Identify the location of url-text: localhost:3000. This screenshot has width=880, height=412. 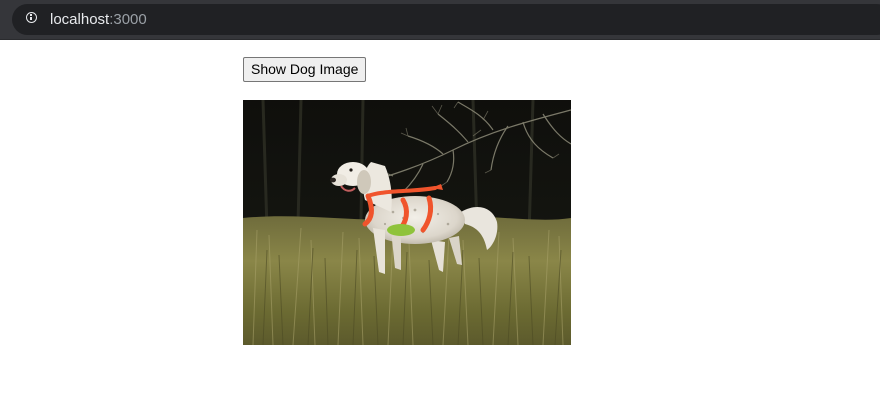
(98, 19).